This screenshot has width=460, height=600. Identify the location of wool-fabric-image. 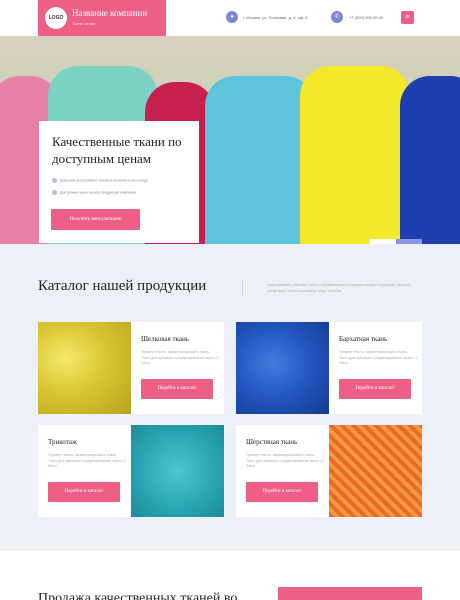
(375, 471).